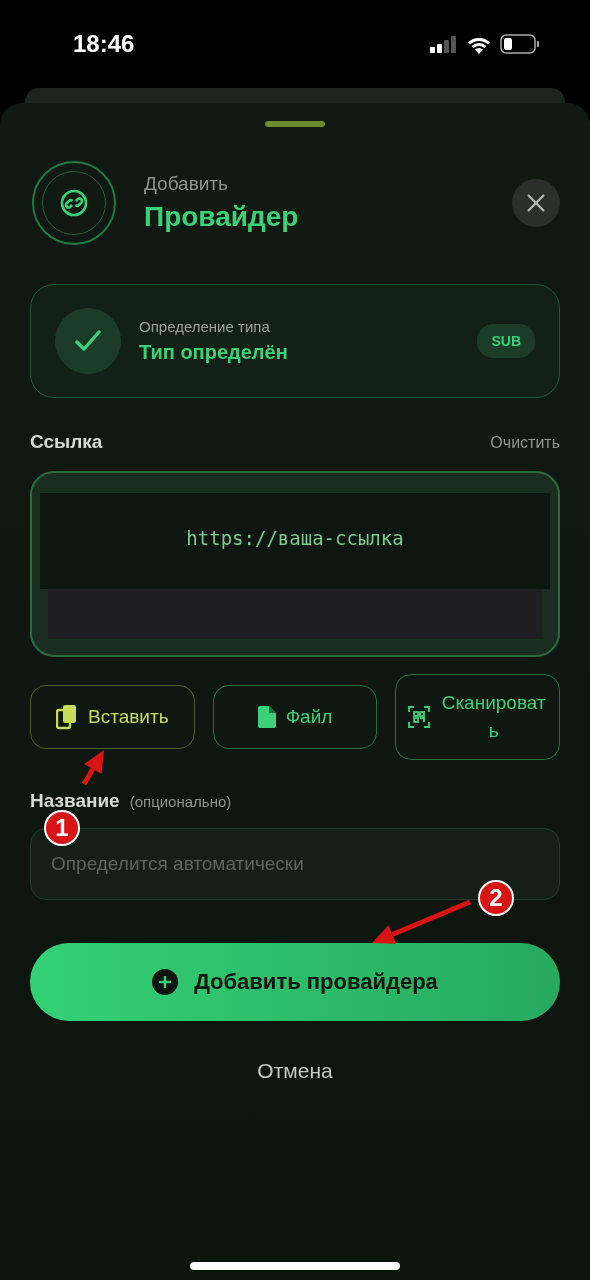 The width and height of the screenshot is (590, 1280). What do you see at coordinates (222, 217) in the screenshot?
I see `sheet-title: Провайдер` at bounding box center [222, 217].